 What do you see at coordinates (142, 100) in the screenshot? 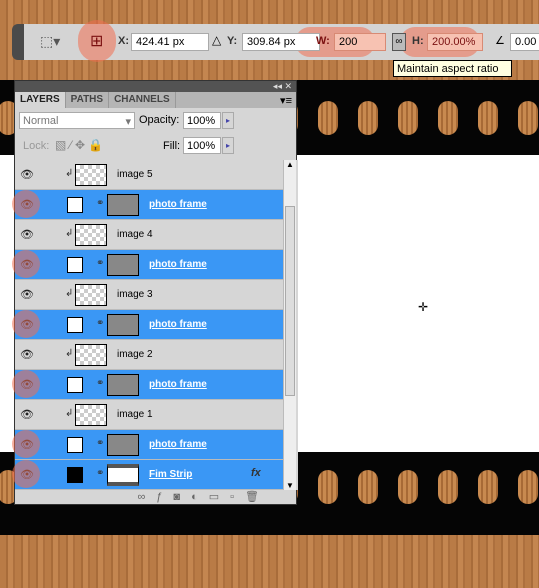
I see `tab-channels: CHANNELS` at bounding box center [142, 100].